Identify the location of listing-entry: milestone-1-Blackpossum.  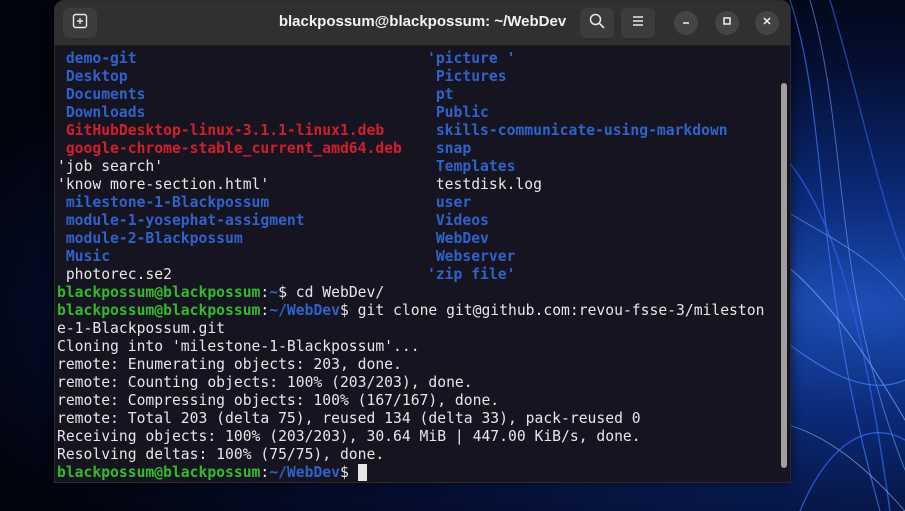
(163, 202).